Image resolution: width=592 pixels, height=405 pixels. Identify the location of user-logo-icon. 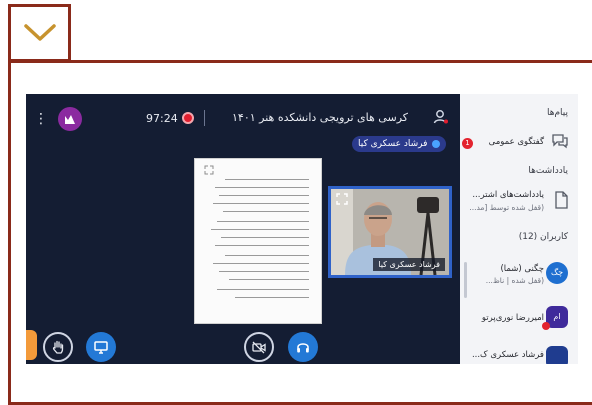
(70, 119).